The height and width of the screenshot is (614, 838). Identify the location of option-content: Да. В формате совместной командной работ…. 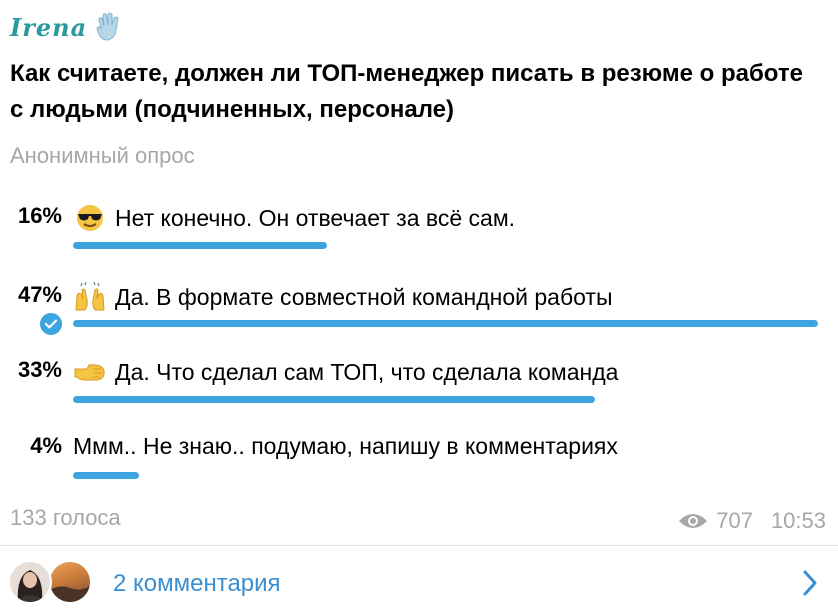
(343, 297).